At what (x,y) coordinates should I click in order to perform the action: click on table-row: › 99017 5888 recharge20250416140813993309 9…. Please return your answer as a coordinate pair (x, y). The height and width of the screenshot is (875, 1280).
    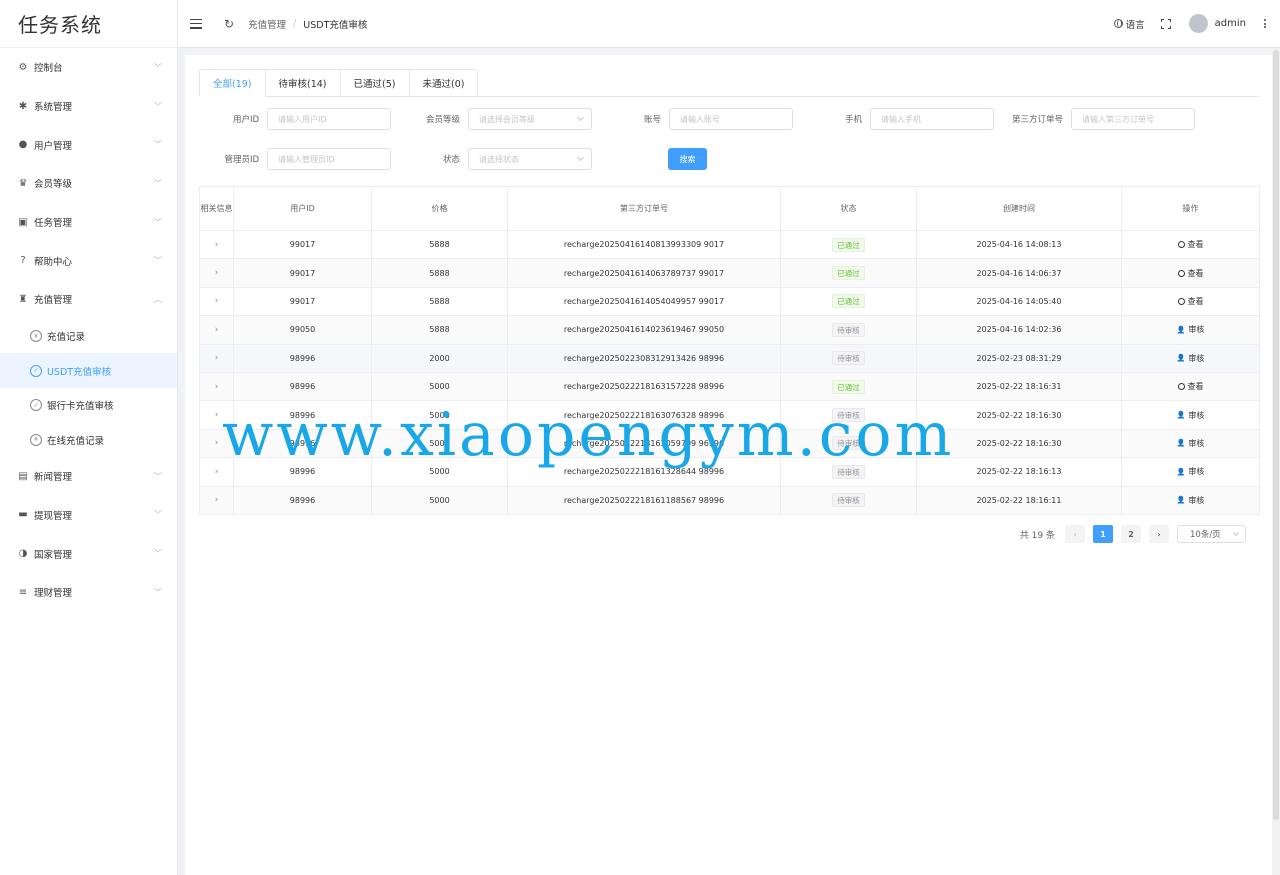
    Looking at the image, I should click on (729, 244).